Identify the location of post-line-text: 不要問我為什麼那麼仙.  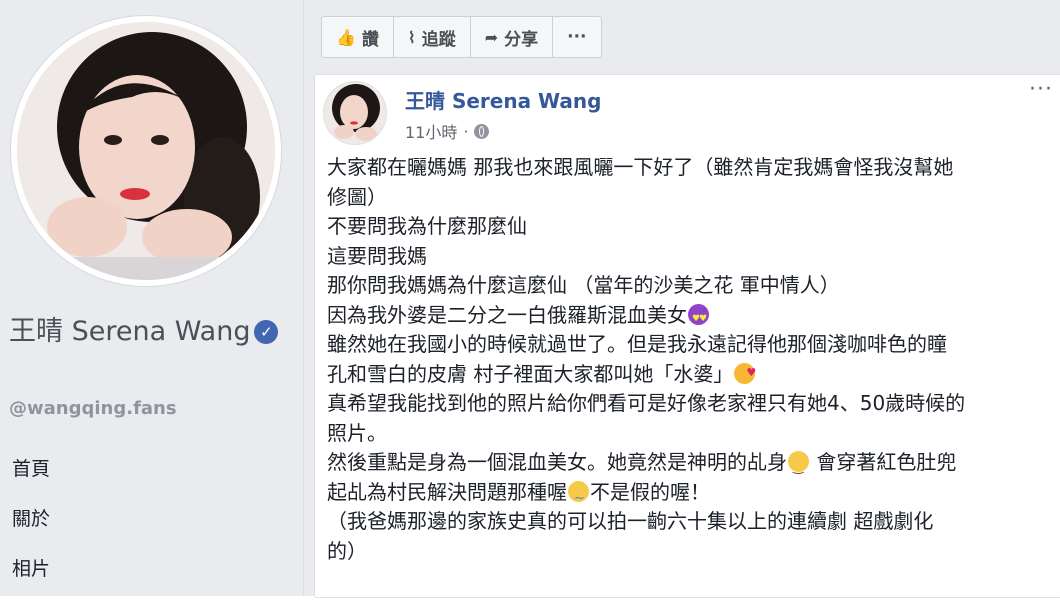
(427, 226).